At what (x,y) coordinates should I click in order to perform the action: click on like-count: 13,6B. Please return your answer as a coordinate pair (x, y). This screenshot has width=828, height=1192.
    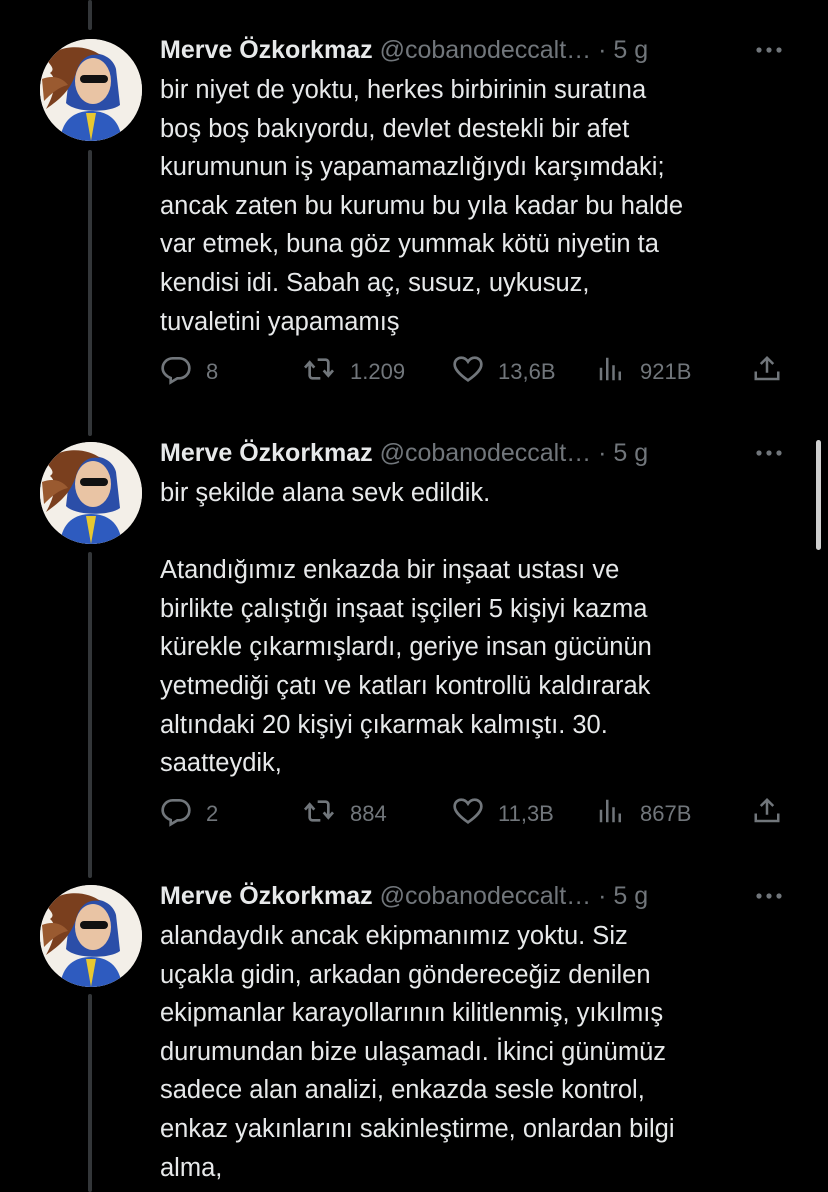
    Looking at the image, I should click on (527, 371).